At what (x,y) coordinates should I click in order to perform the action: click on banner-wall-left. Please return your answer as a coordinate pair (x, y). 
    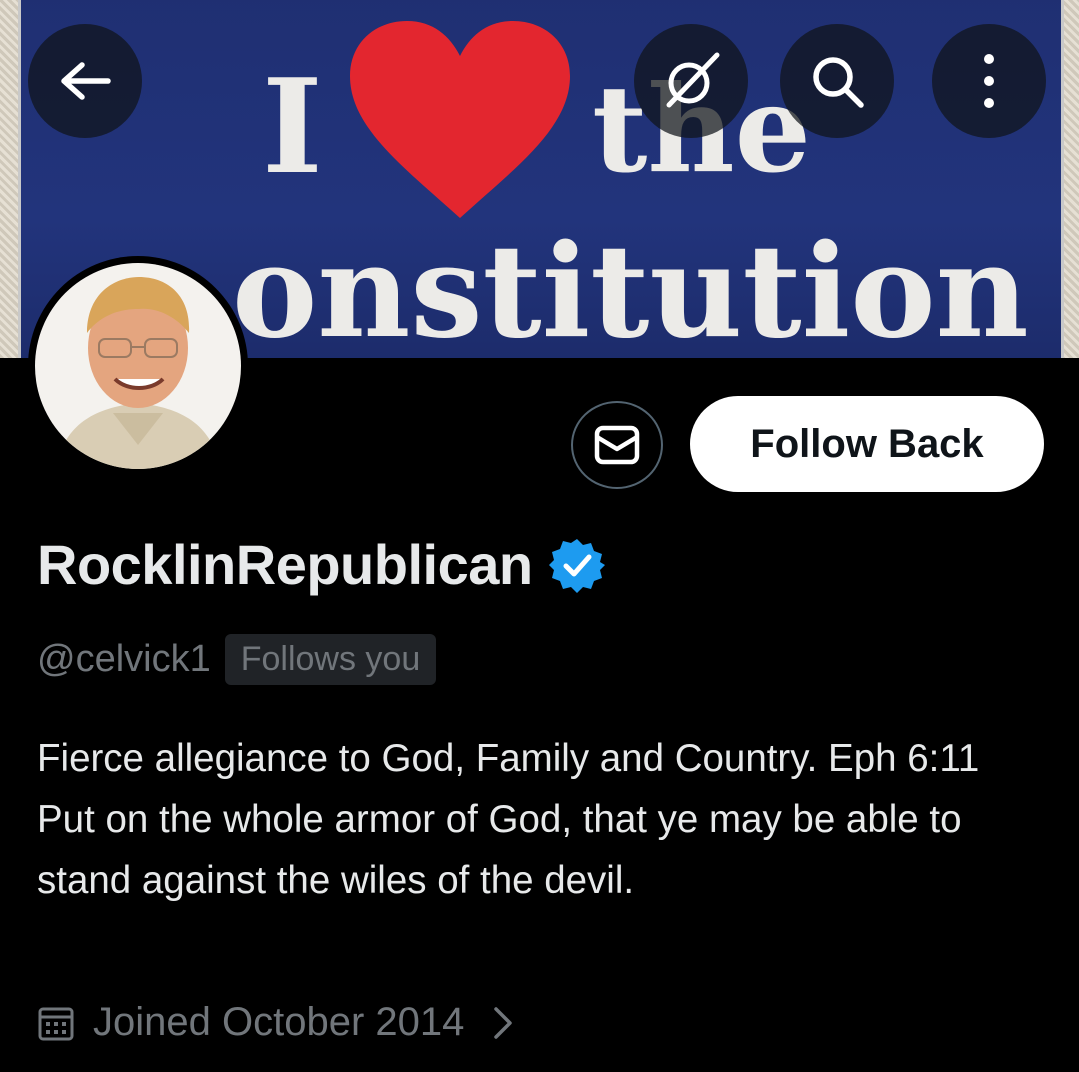
    Looking at the image, I should click on (9, 179).